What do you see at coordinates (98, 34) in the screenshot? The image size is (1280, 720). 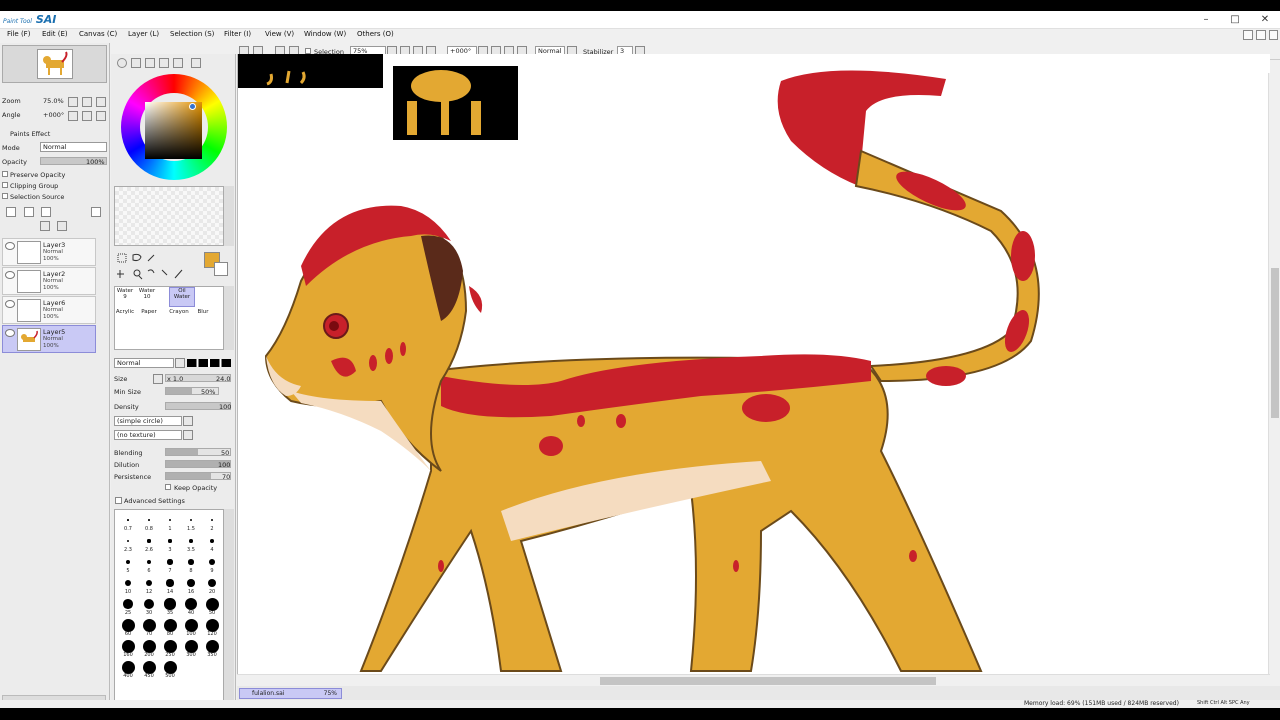 I see `menu-canvas: Canvas (C)` at bounding box center [98, 34].